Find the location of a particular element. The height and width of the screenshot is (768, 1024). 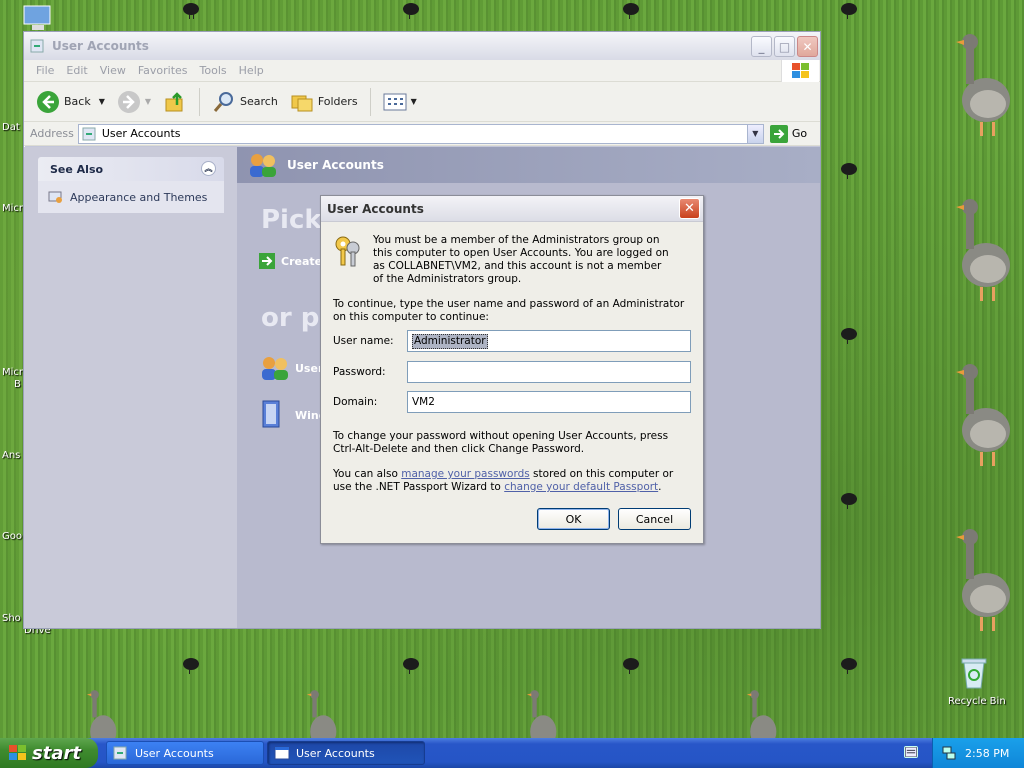

pick-task-heading: Pick is located at coordinates (291, 220).